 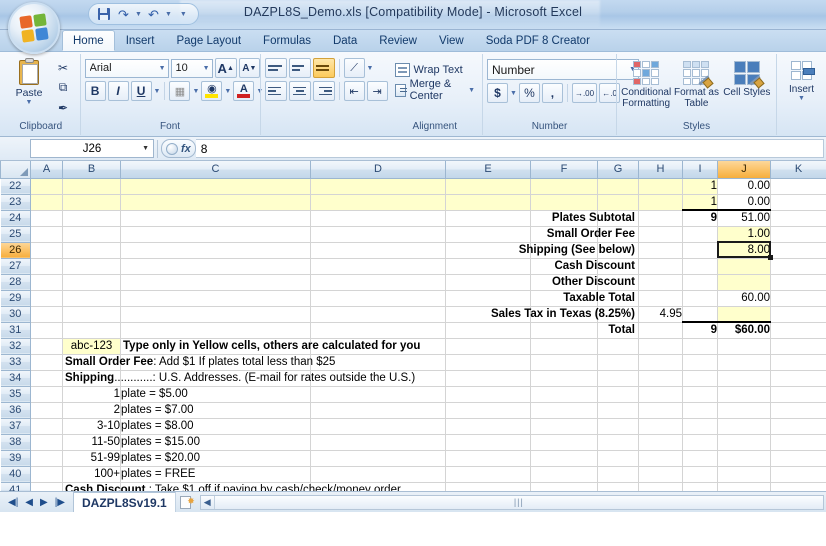 What do you see at coordinates (660, 362) in the screenshot?
I see `cell-H33` at bounding box center [660, 362].